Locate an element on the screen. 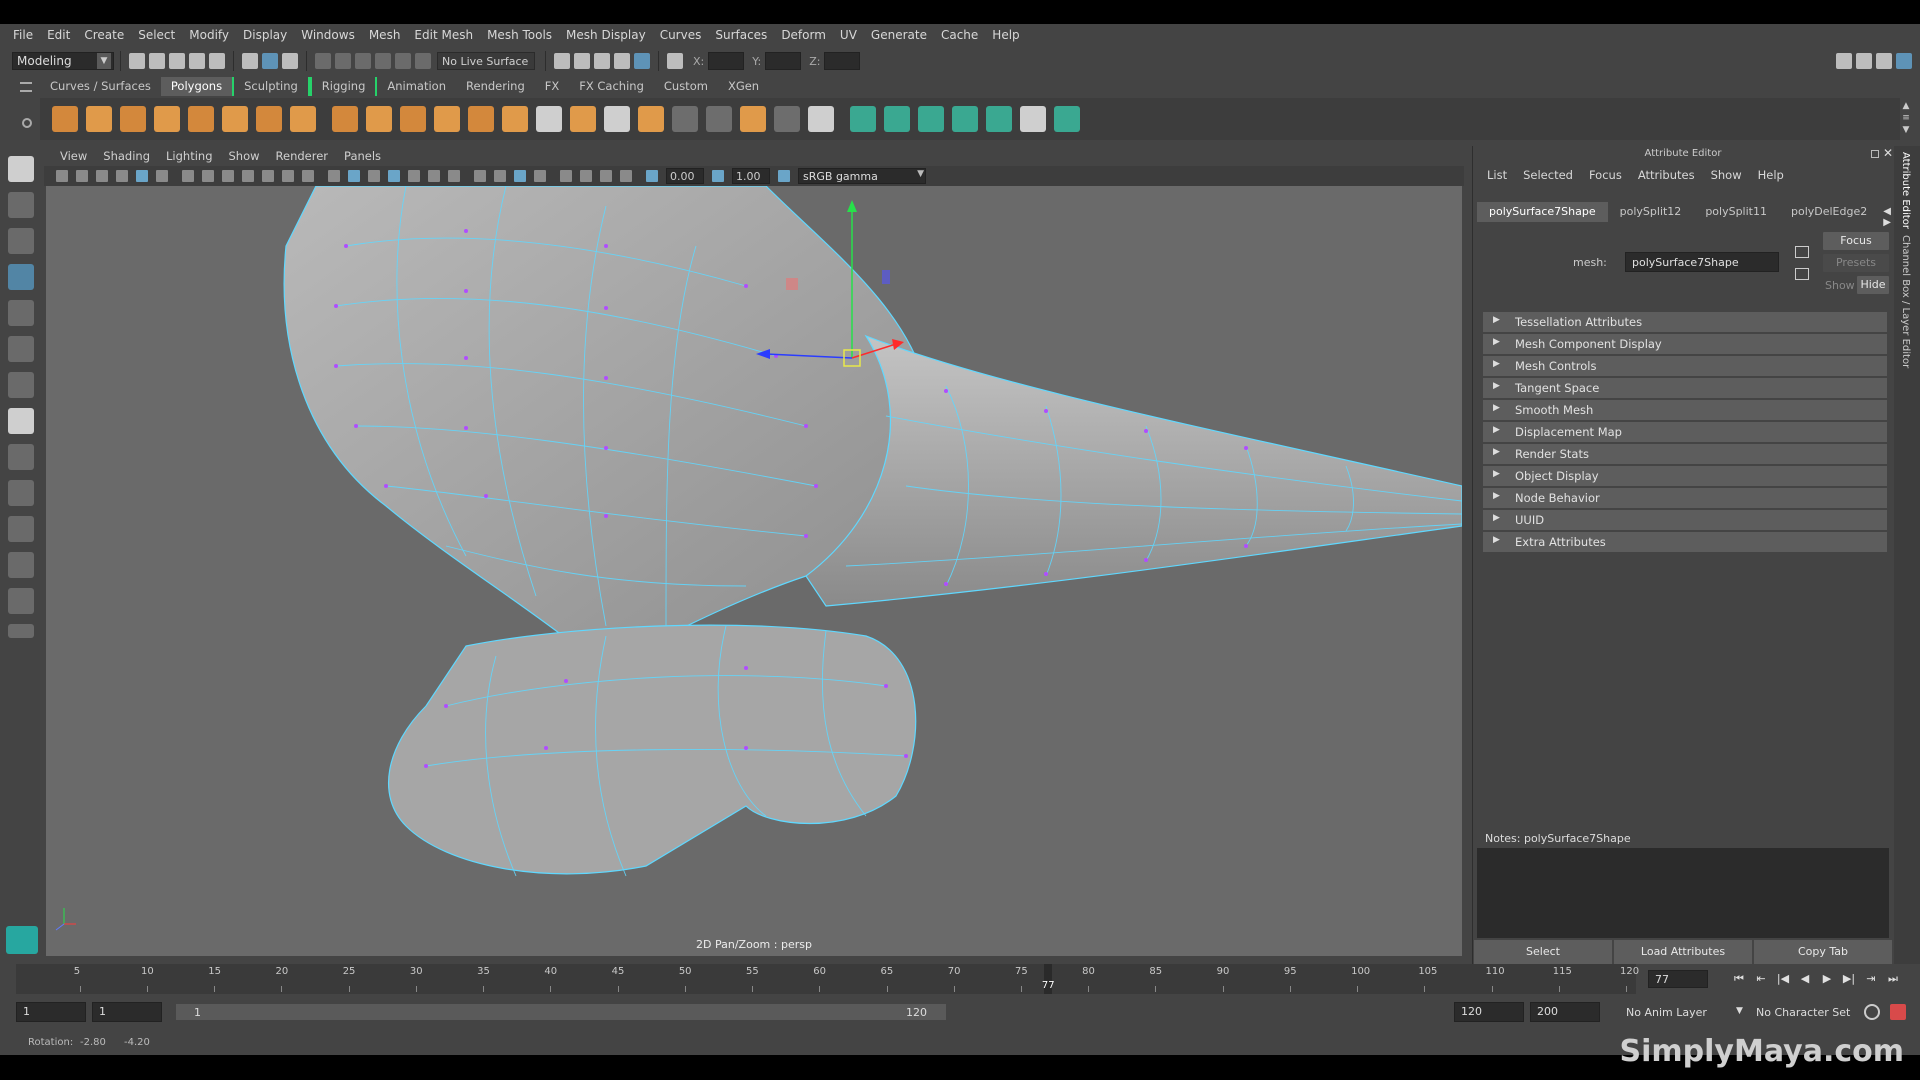  menu-curves: Curves is located at coordinates (681, 35).